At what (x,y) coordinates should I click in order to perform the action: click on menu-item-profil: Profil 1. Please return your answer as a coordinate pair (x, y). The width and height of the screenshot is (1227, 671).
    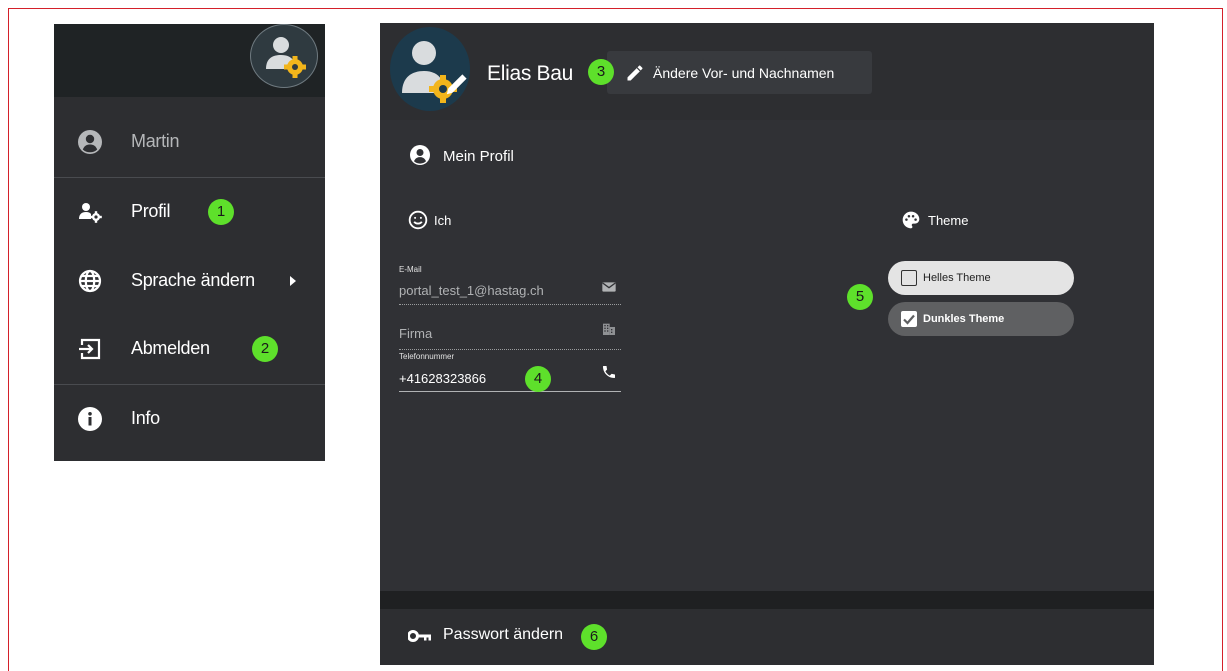
    Looking at the image, I should click on (189, 212).